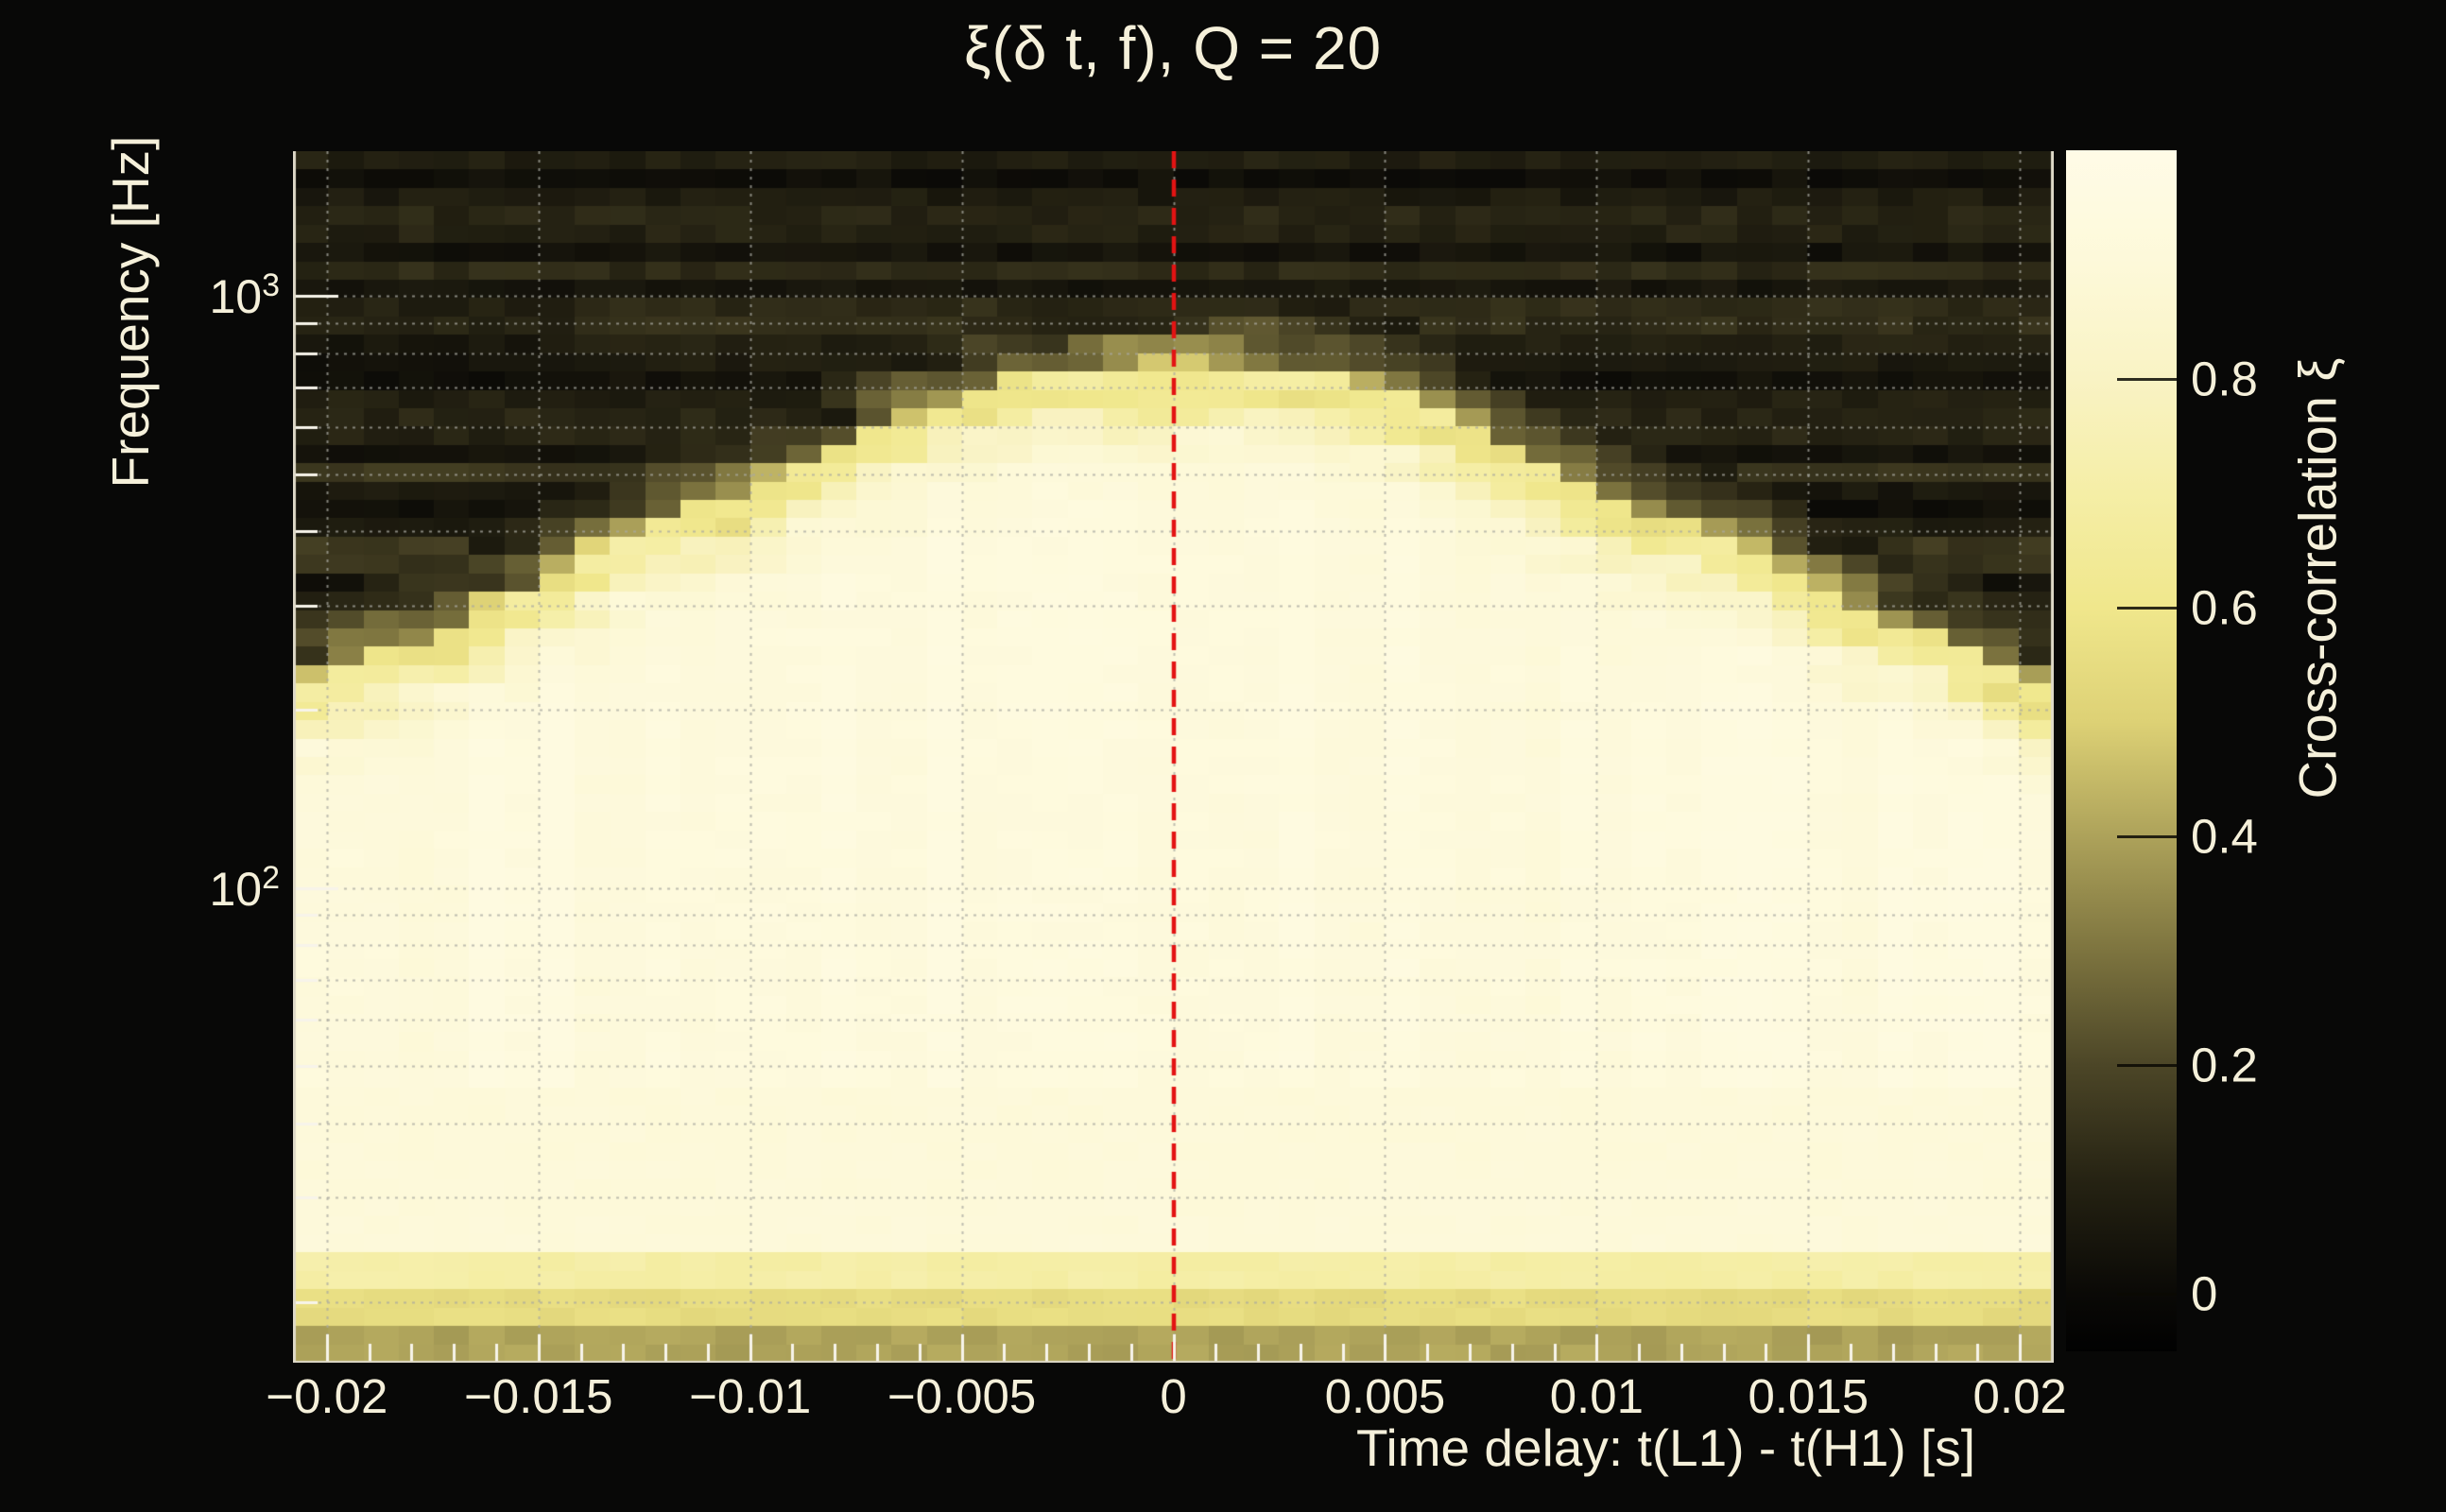 Image resolution: width=2446 pixels, height=1512 pixels. Describe the element at coordinates (1665, 1447) in the screenshot. I see `x-axis-label: Time delay: t(L1) - t(H1) [s]` at that location.